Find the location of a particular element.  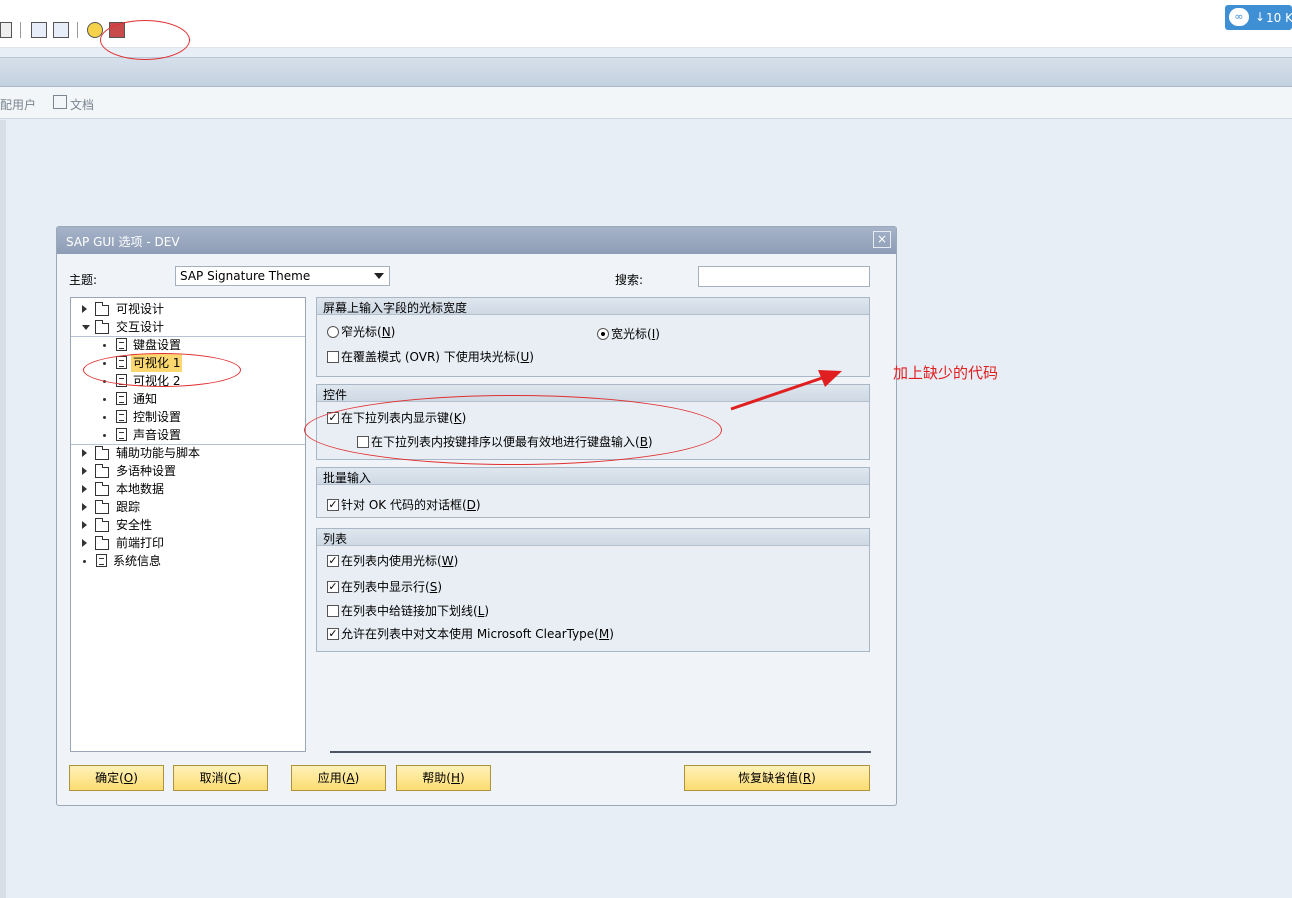

list-rows-label: 在列表中显示行(S) is located at coordinates (391, 587).